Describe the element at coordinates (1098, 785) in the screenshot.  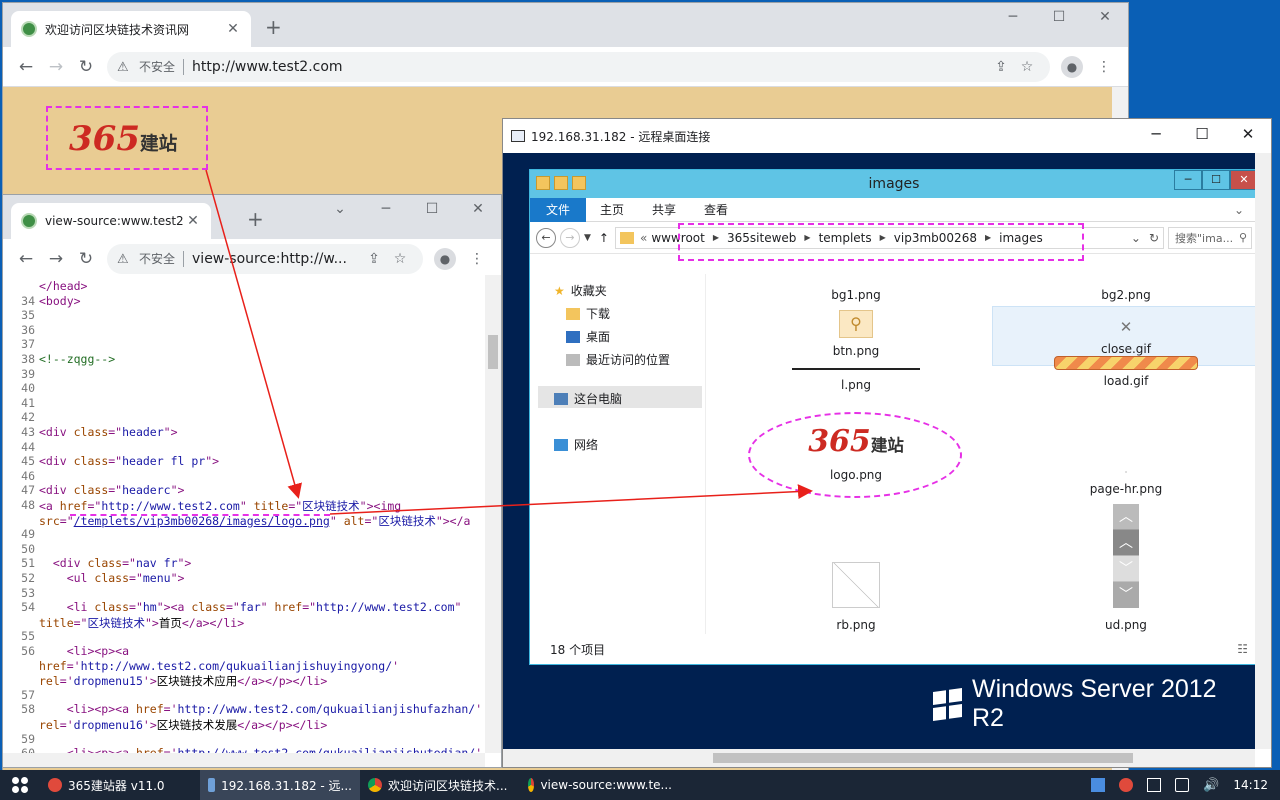
I see `network-icon` at that location.